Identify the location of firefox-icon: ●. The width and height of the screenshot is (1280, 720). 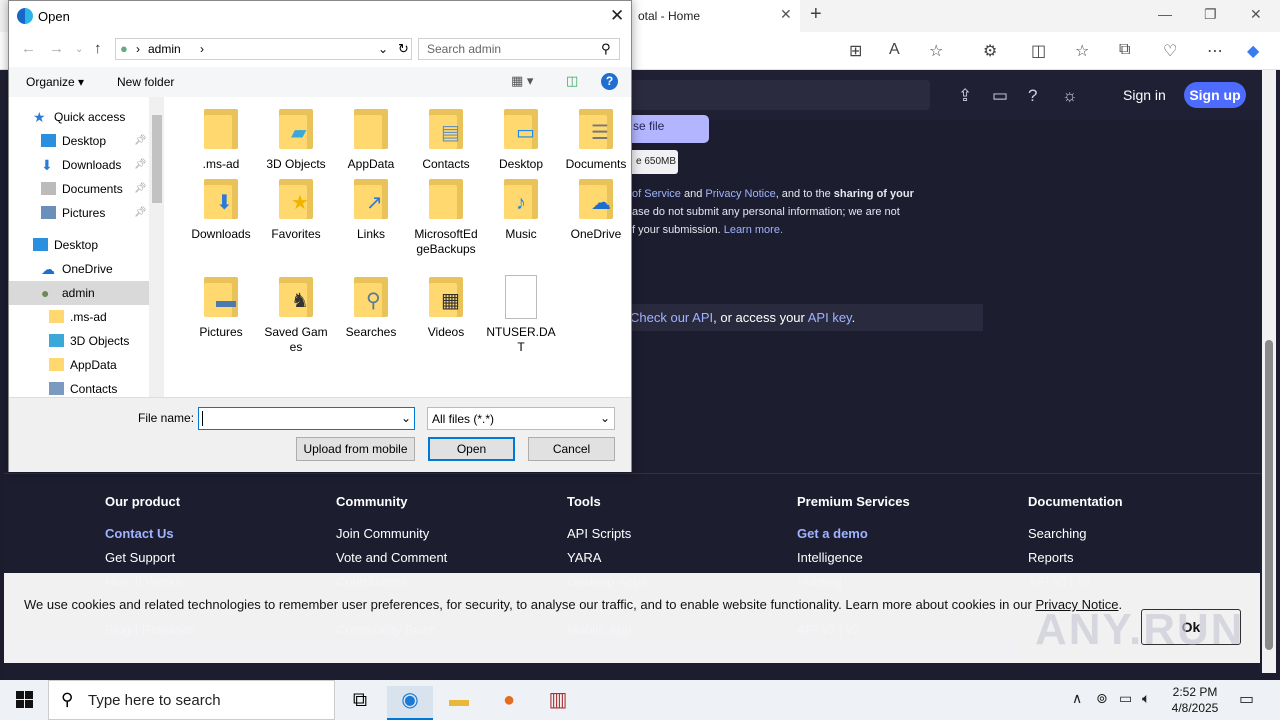
(509, 703).